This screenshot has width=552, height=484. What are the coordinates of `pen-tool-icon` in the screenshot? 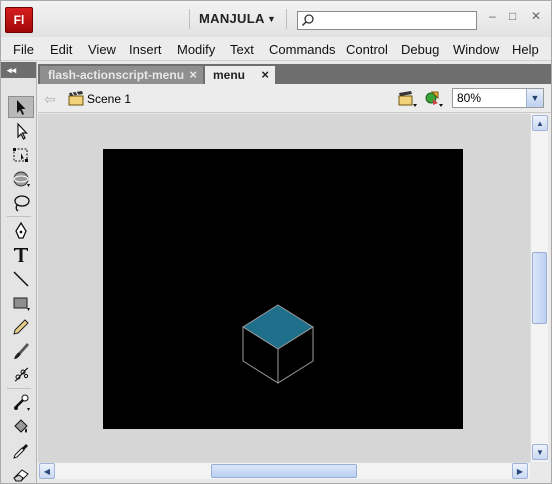 It's located at (21, 231).